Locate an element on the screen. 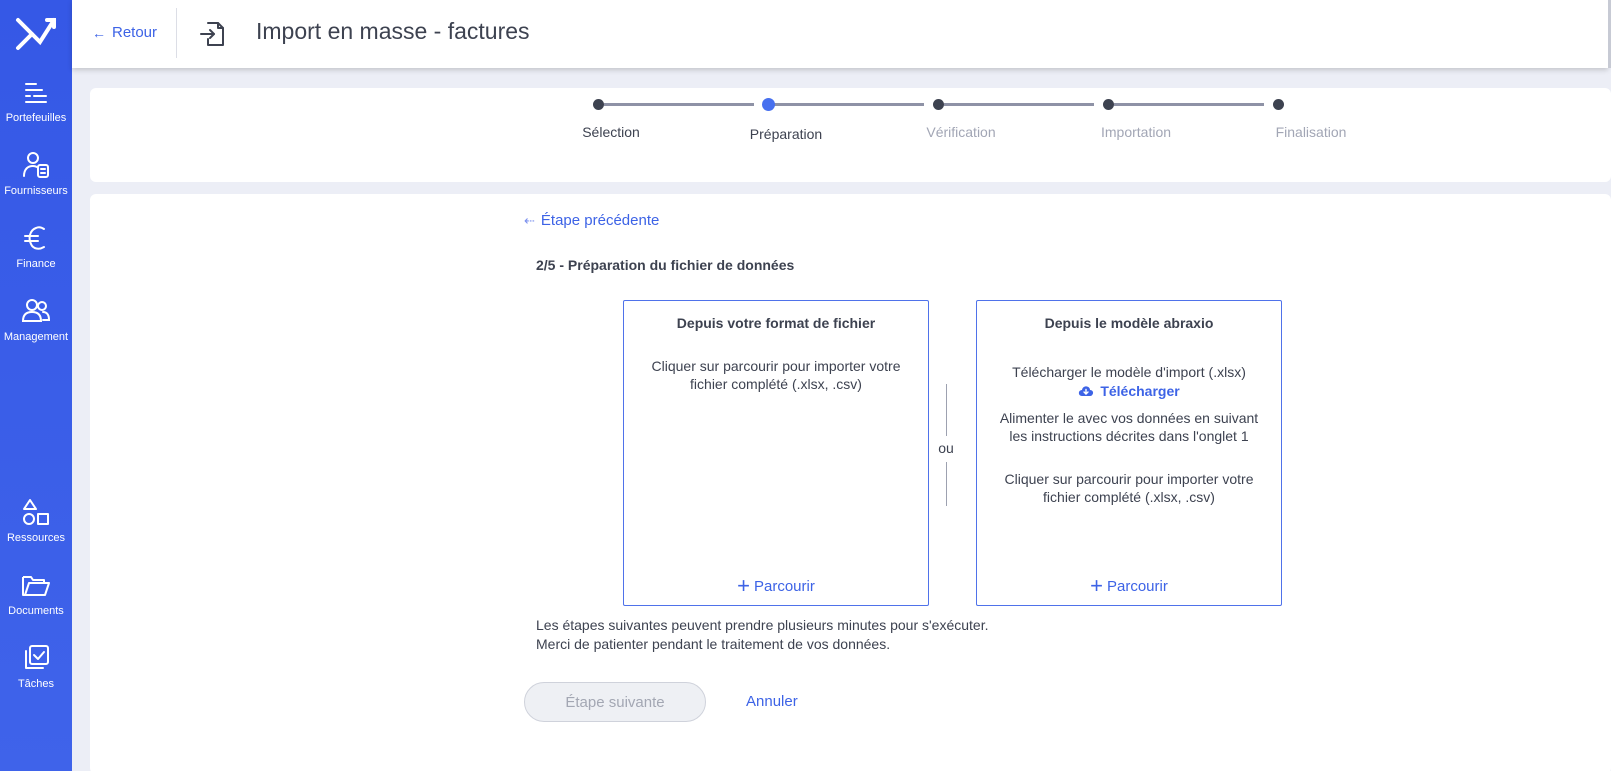 Image resolution: width=1611 pixels, height=771 pixels. sidebar-item-label: Ressources is located at coordinates (36, 538).